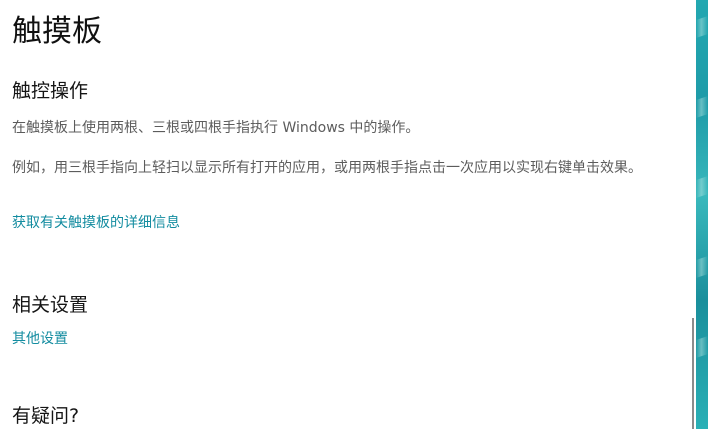 This screenshot has height=429, width=708. What do you see at coordinates (57, 31) in the screenshot?
I see `page-title: 触摸板` at bounding box center [57, 31].